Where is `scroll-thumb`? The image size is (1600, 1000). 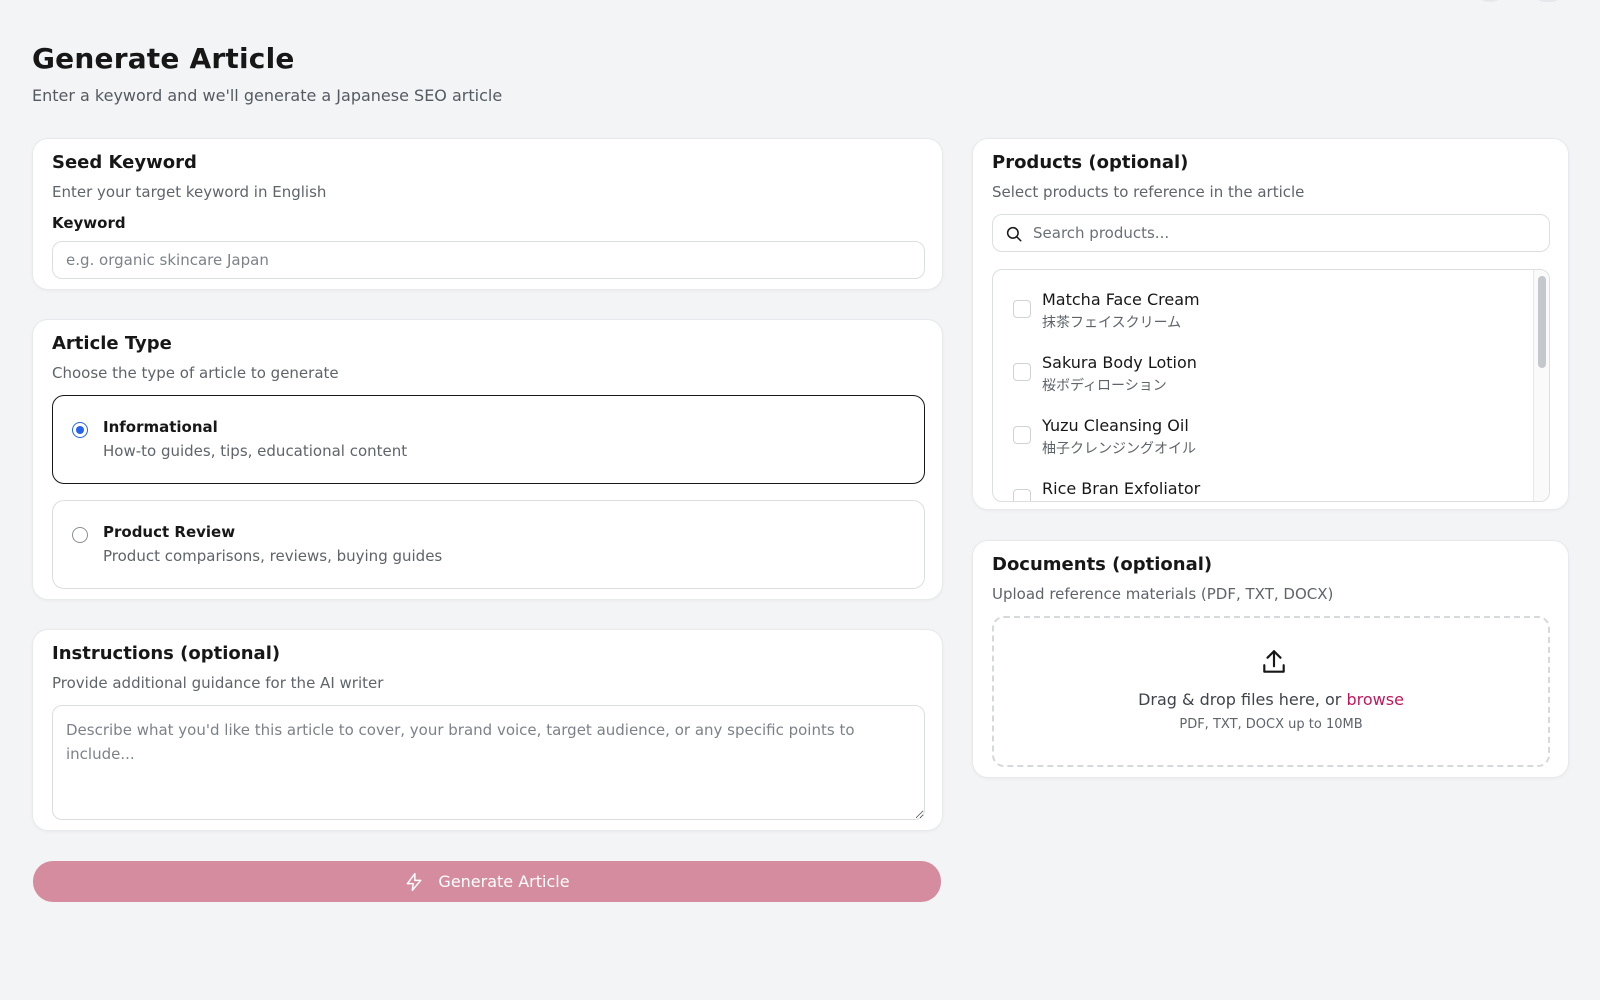 scroll-thumb is located at coordinates (1542, 322).